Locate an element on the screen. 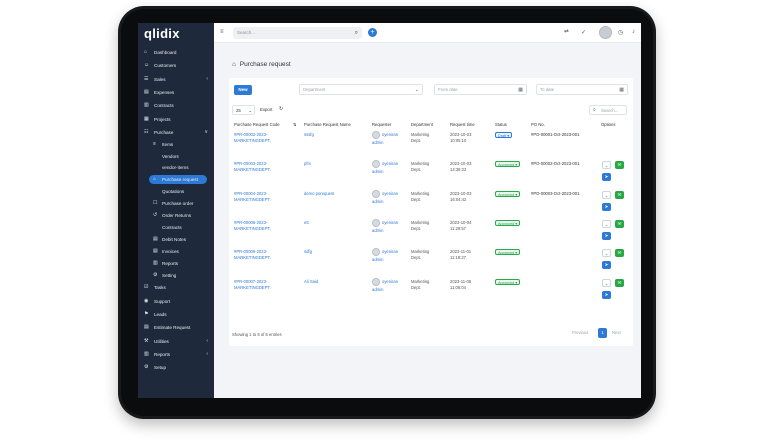 The height and width of the screenshot is (441, 773). per-page-select: 25 ⌄ is located at coordinates (243, 110).